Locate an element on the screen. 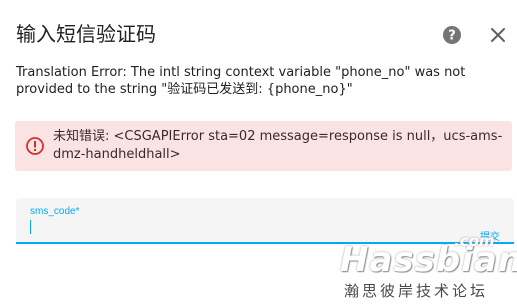  dialog-title: 输入短信验证码 is located at coordinates (86, 34).